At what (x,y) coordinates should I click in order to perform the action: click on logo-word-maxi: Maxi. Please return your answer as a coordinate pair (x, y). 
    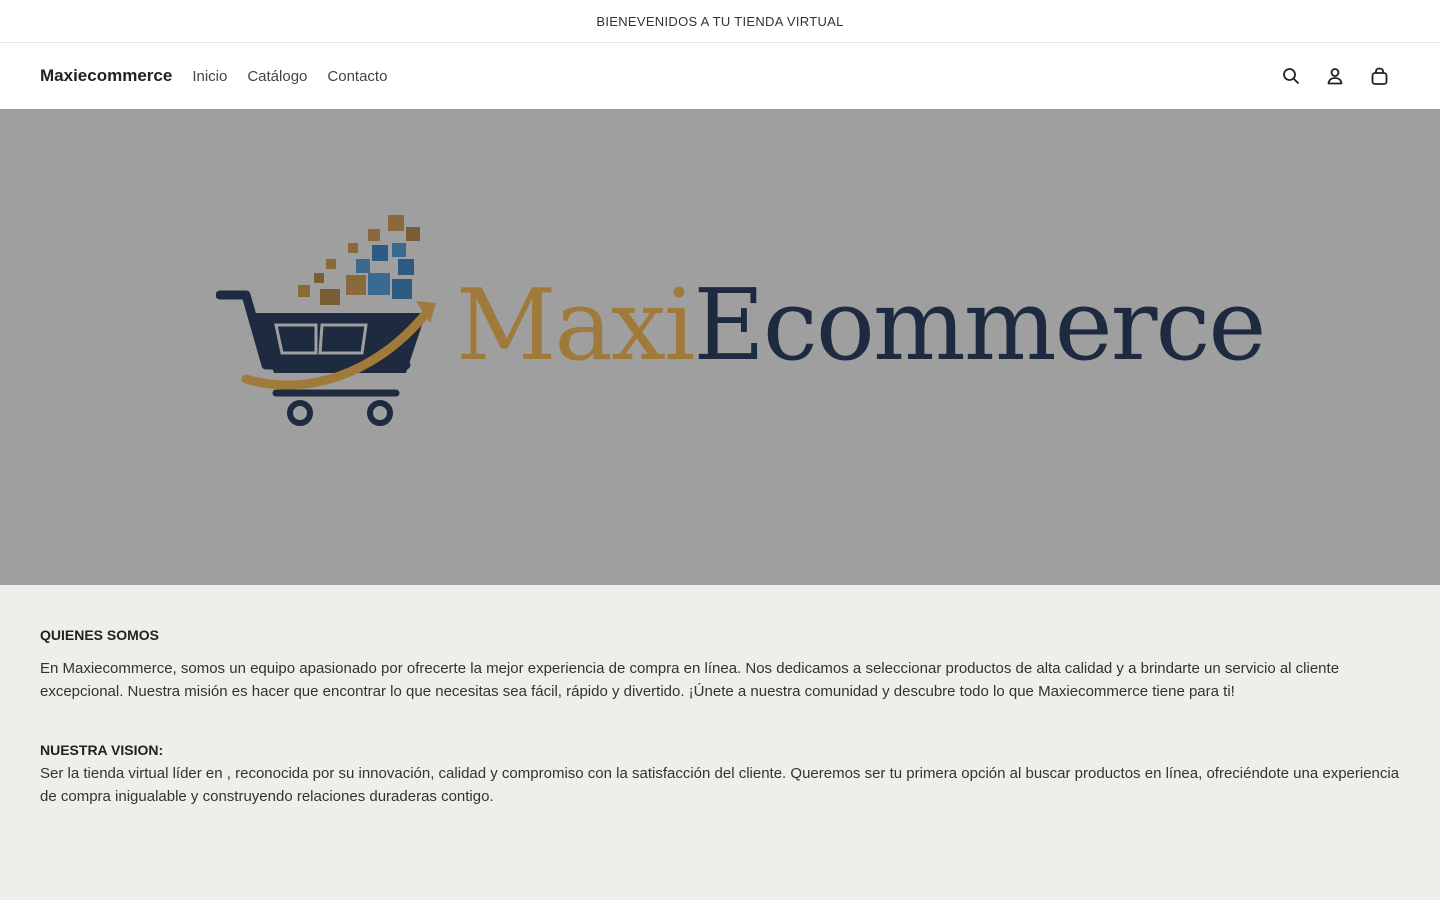
    Looking at the image, I should click on (575, 326).